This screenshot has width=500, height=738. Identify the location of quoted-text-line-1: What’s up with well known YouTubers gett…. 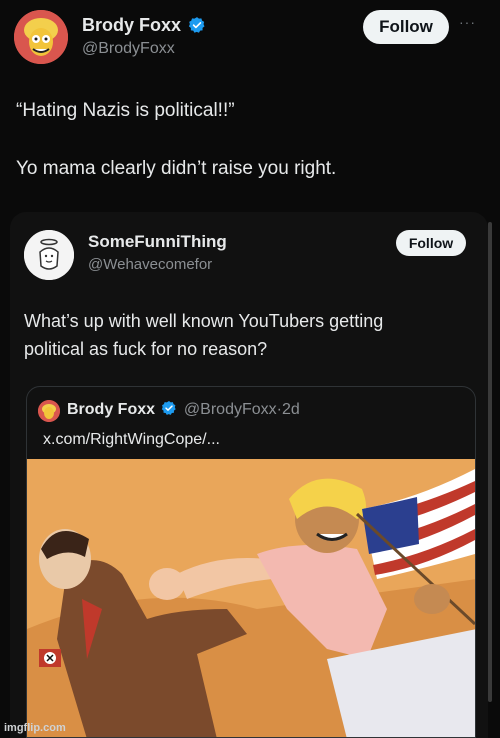
(204, 321).